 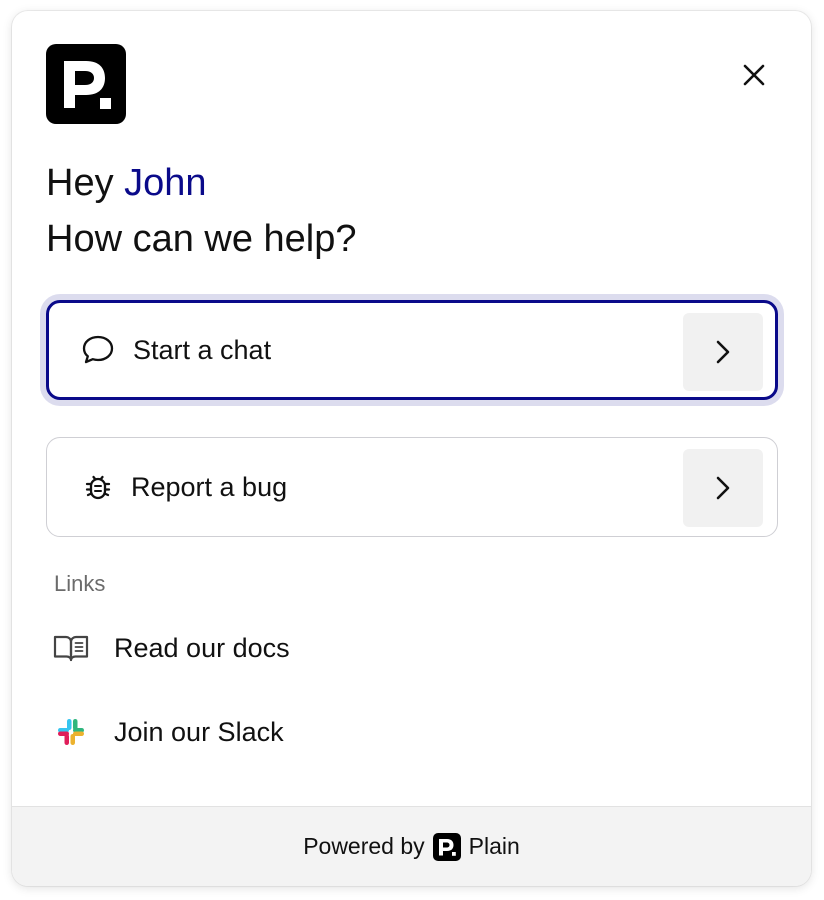 I want to click on report-bug-button: Report a bug, so click(x=412, y=487).